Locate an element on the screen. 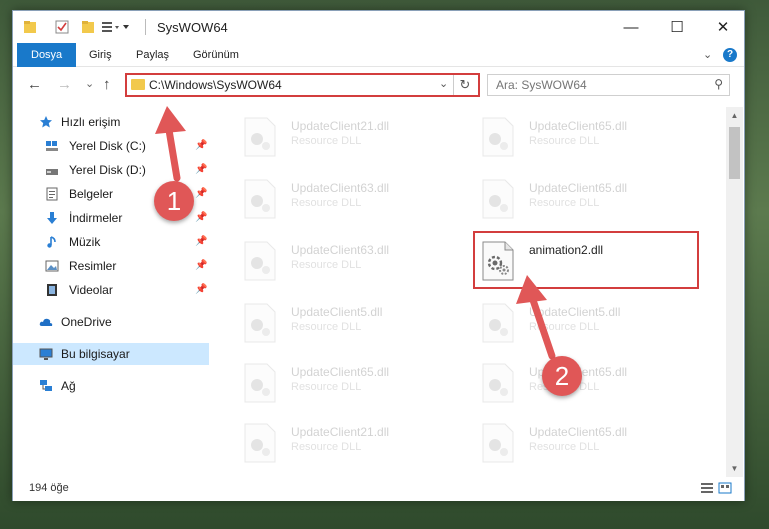 The image size is (769, 529). sidebar-item-label: OneDrive is located at coordinates (86, 322).